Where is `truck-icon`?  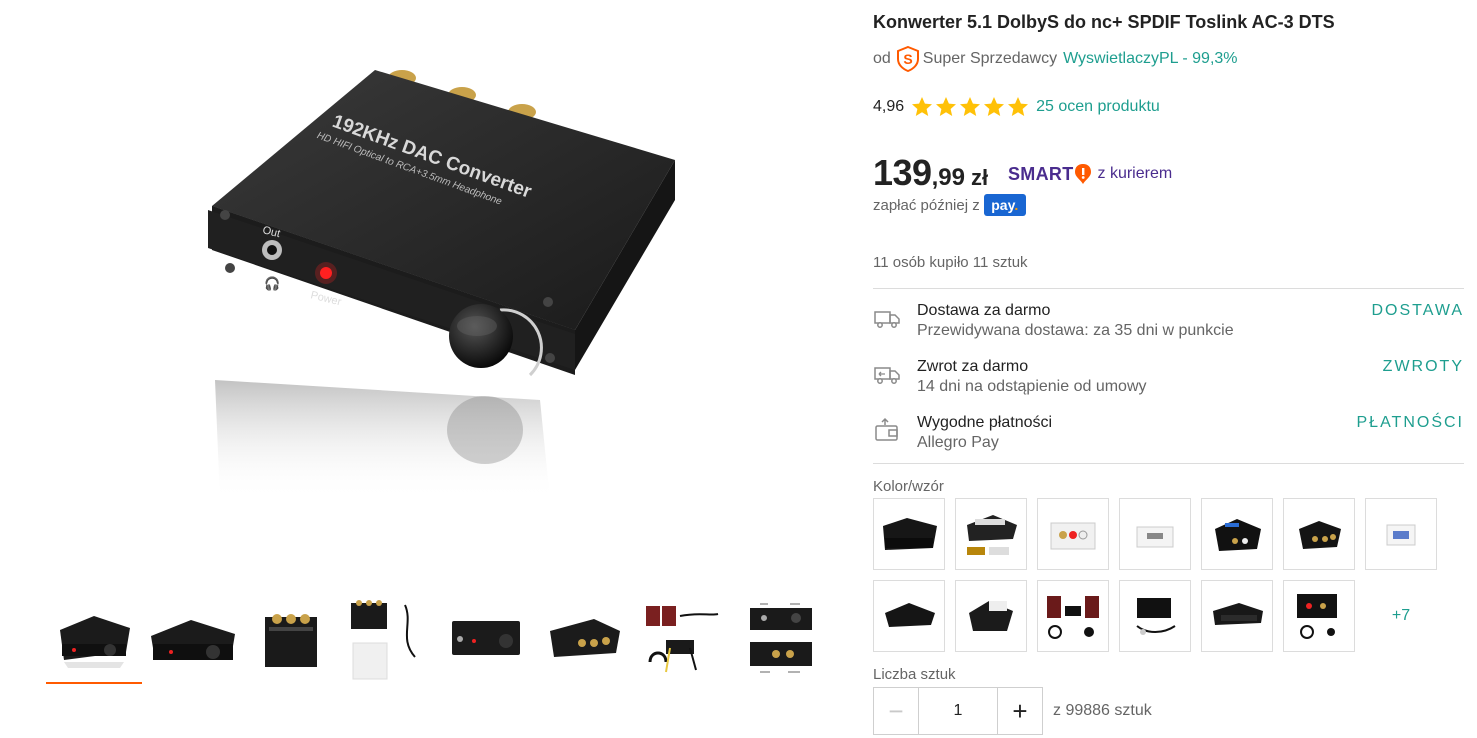 truck-icon is located at coordinates (887, 319).